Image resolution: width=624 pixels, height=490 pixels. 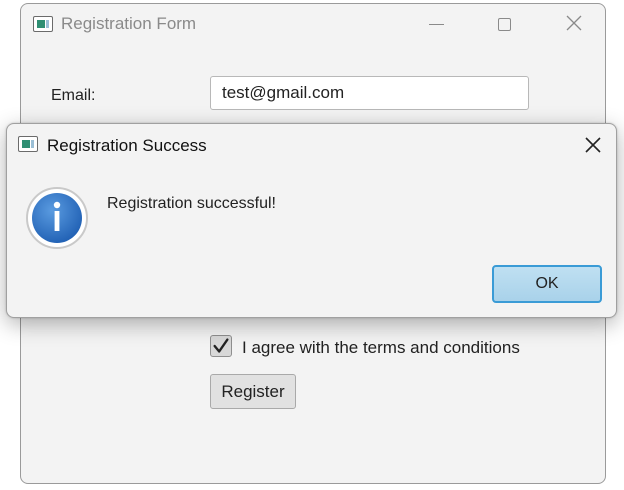 I want to click on email-label: Email:, so click(x=73, y=95).